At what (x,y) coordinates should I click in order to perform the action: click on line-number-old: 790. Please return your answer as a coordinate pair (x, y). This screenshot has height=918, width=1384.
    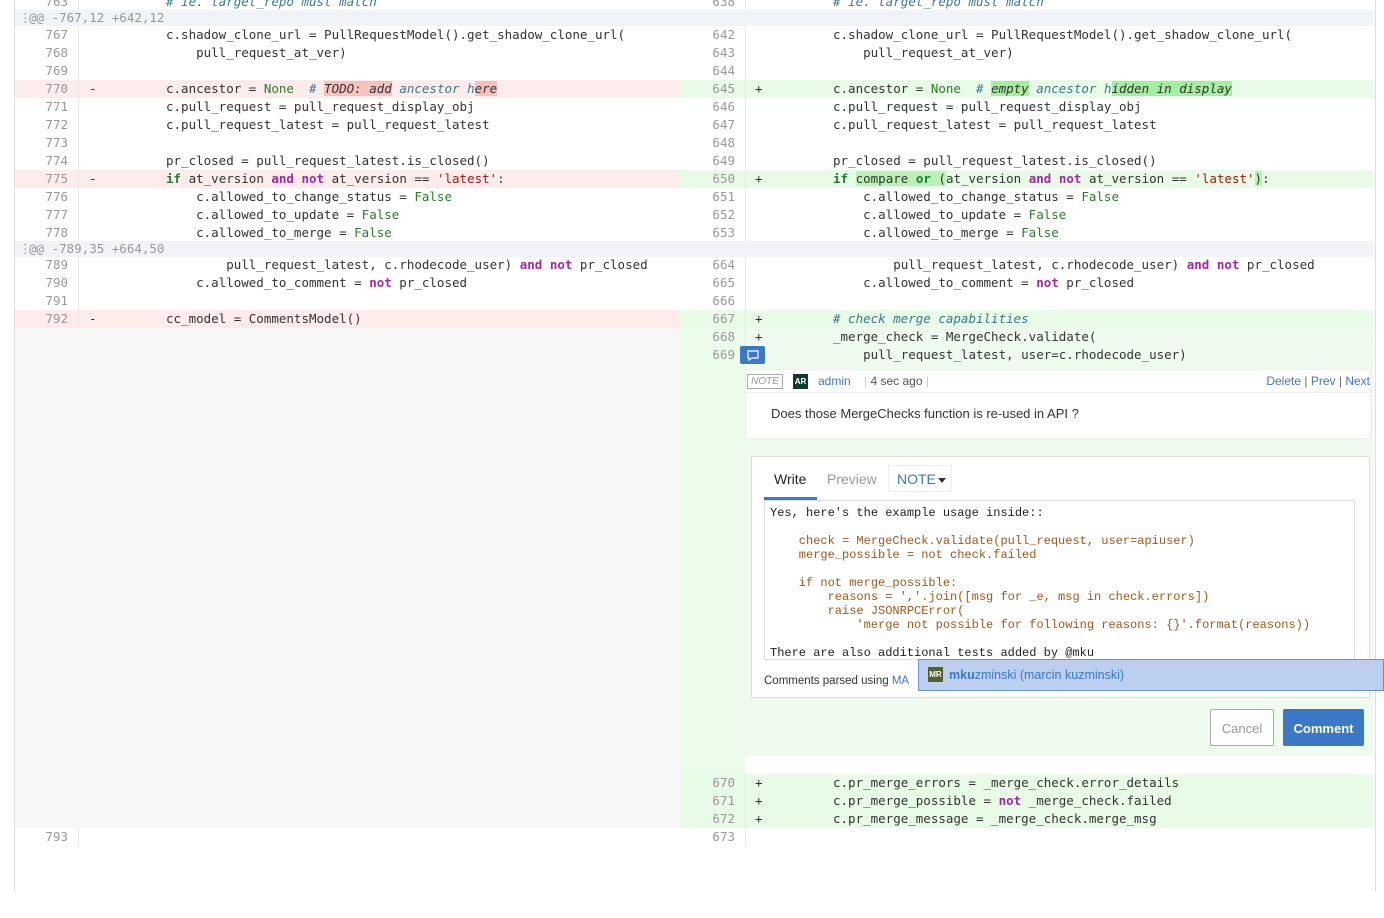
    Looking at the image, I should click on (41, 283).